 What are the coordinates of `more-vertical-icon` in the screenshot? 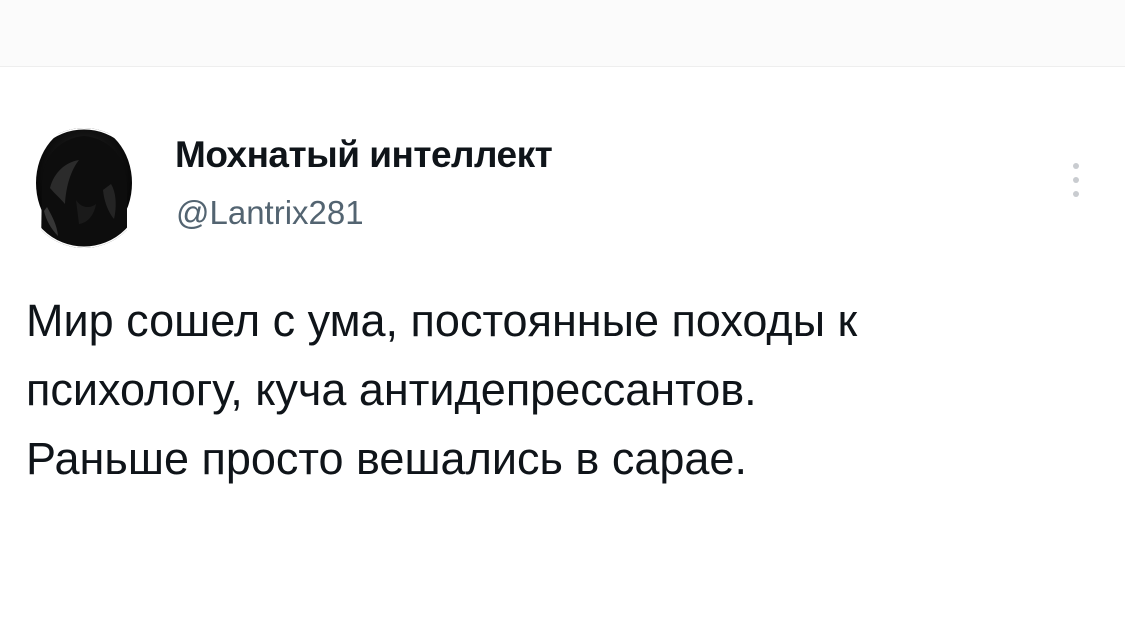 It's located at (1076, 180).